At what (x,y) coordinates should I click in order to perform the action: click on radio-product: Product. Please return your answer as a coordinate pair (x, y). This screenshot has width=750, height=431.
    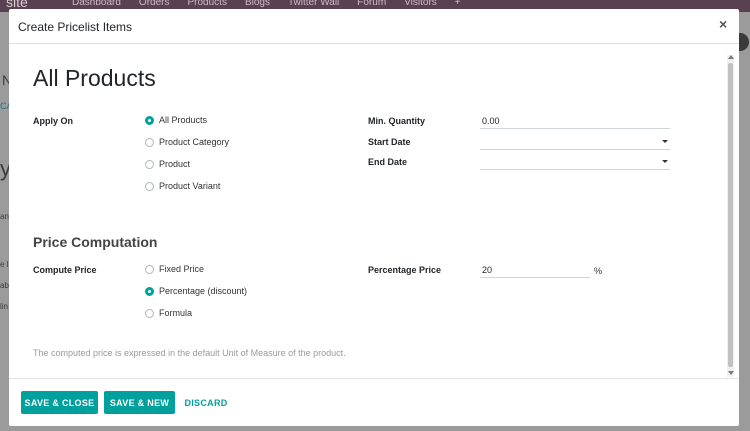
    Looking at the image, I should click on (167, 164).